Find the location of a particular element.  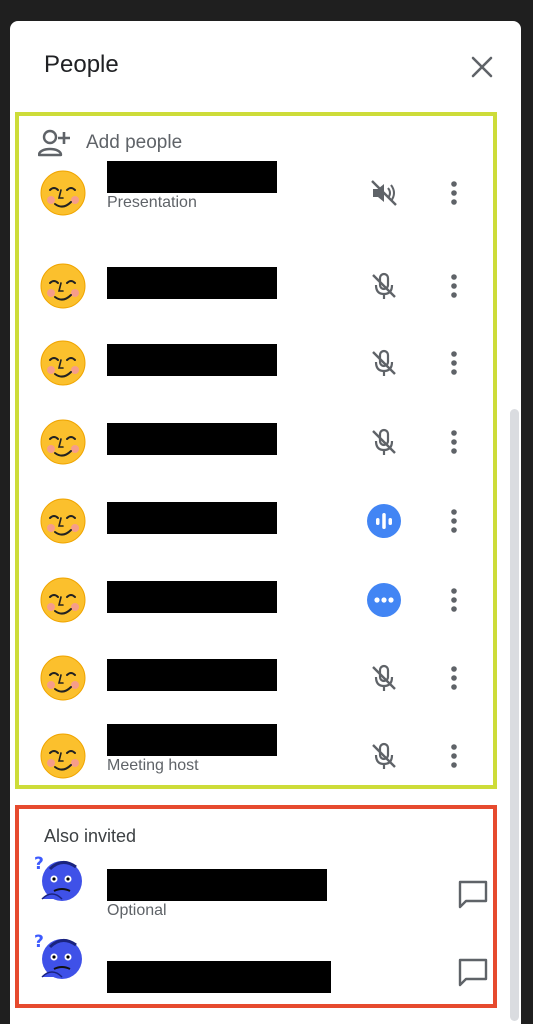

participant-row: Presentation is located at coordinates (265, 193).